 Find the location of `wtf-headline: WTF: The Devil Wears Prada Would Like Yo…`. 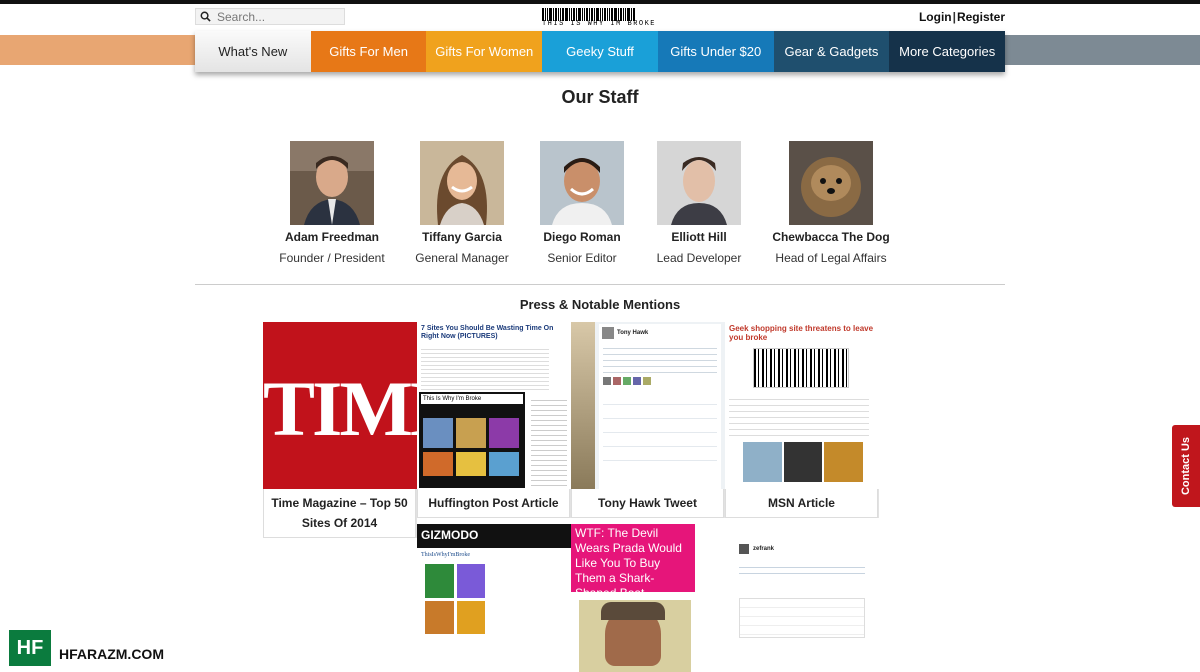

wtf-headline: WTF: The Devil Wears Prada Would Like Yo… is located at coordinates (633, 562).